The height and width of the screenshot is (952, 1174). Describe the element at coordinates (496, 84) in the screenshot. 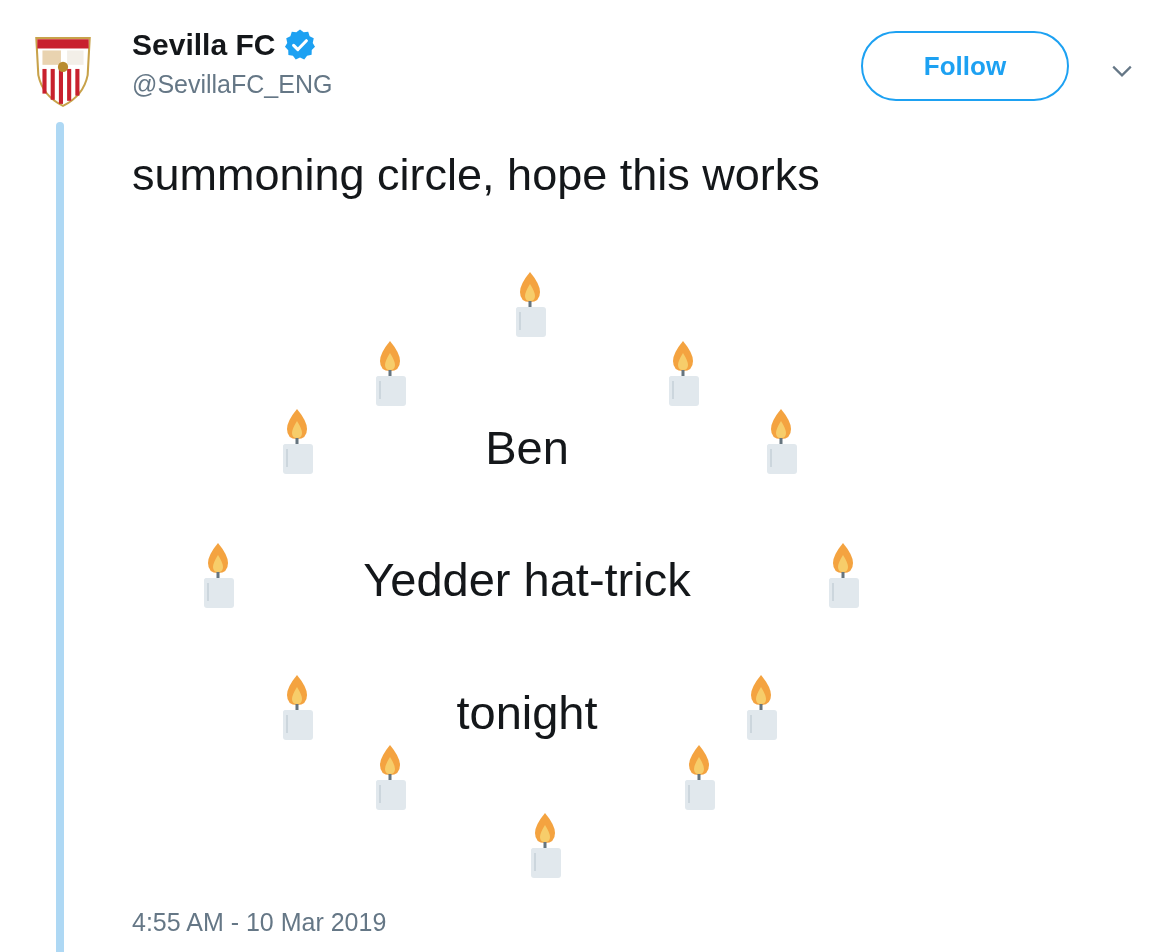

I see `author-handle: @SevillaFC_ENG` at that location.